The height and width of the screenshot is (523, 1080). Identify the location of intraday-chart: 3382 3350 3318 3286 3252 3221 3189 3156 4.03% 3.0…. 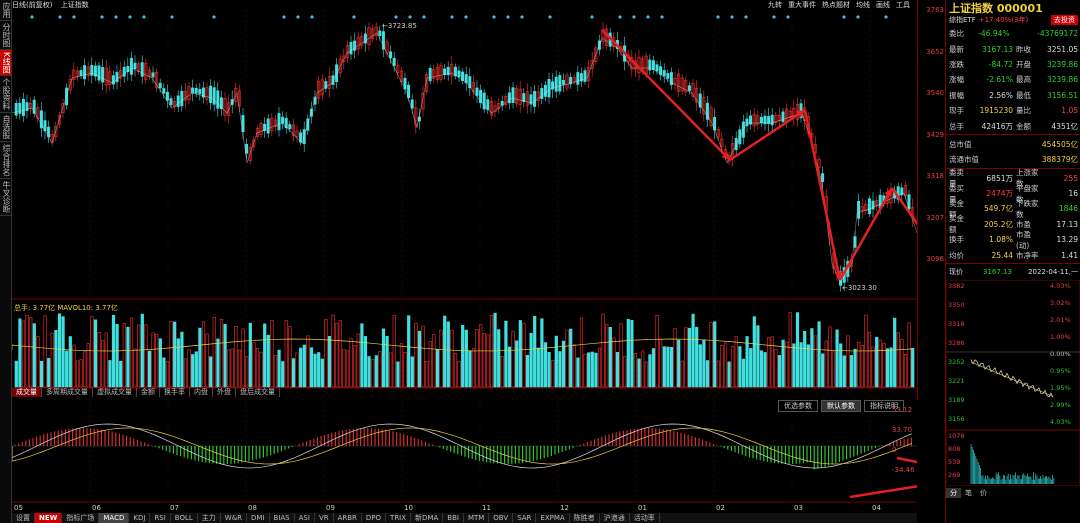
(1012, 383).